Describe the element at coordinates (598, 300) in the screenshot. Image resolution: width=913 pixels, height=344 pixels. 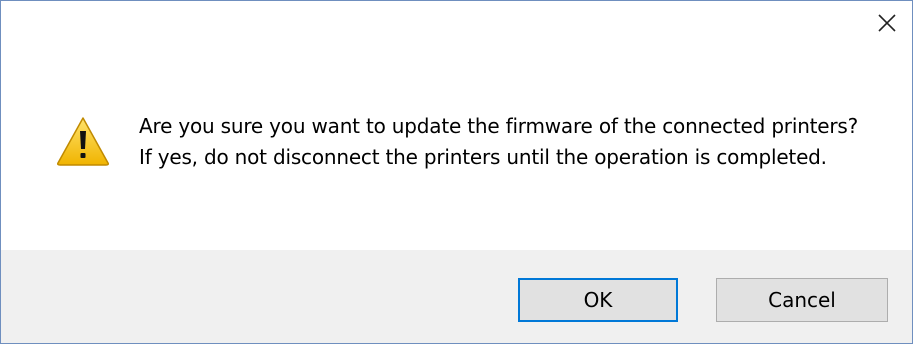
I see `ok-button: OK` at that location.